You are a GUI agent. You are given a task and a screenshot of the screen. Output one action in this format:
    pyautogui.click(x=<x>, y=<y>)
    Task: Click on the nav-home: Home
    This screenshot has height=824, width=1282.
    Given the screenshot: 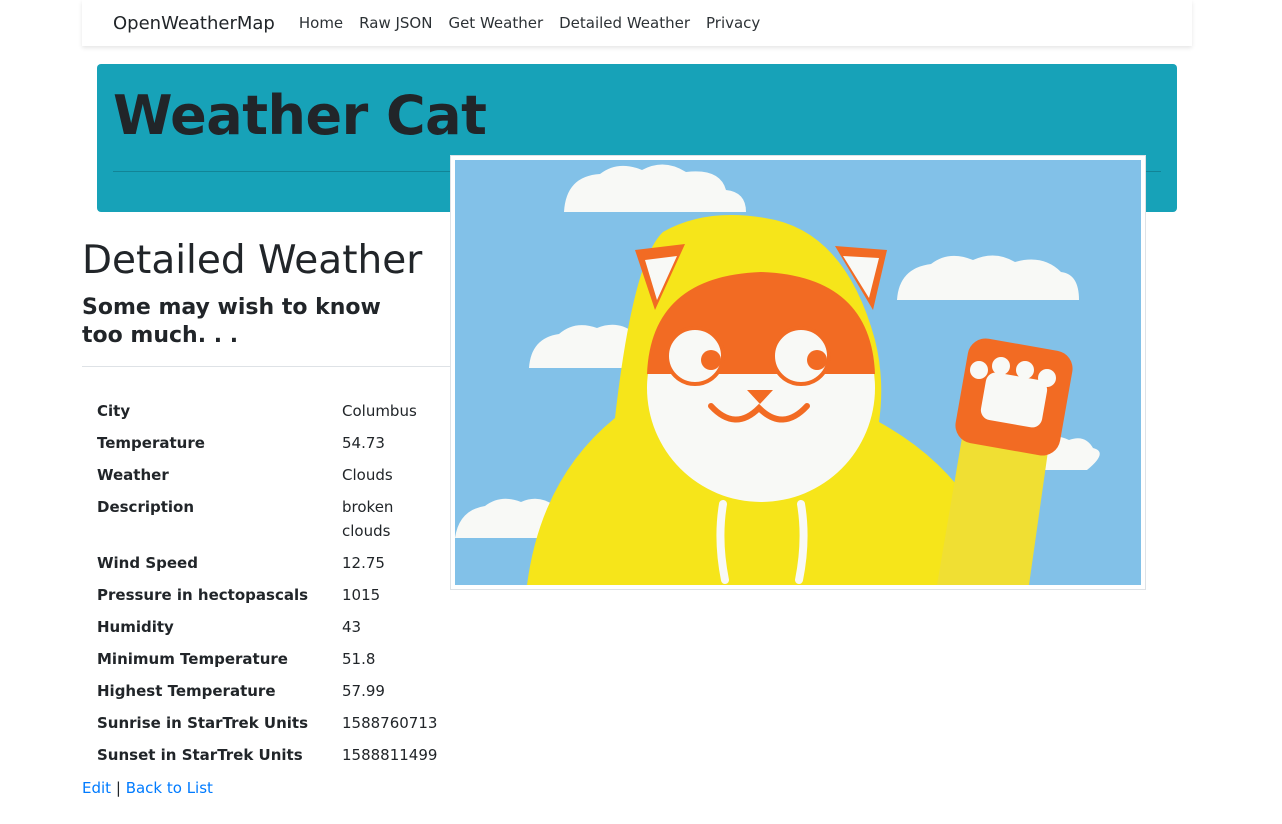 What is the action you would take?
    pyautogui.click(x=321, y=23)
    